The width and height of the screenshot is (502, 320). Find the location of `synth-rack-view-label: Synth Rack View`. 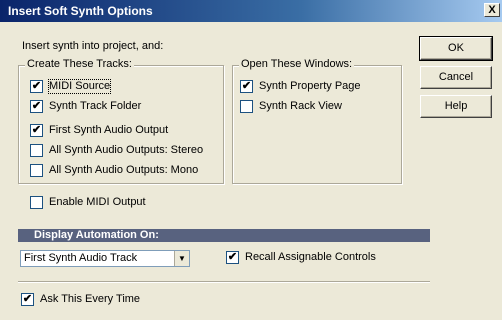

synth-rack-view-label: Synth Rack View is located at coordinates (300, 106).